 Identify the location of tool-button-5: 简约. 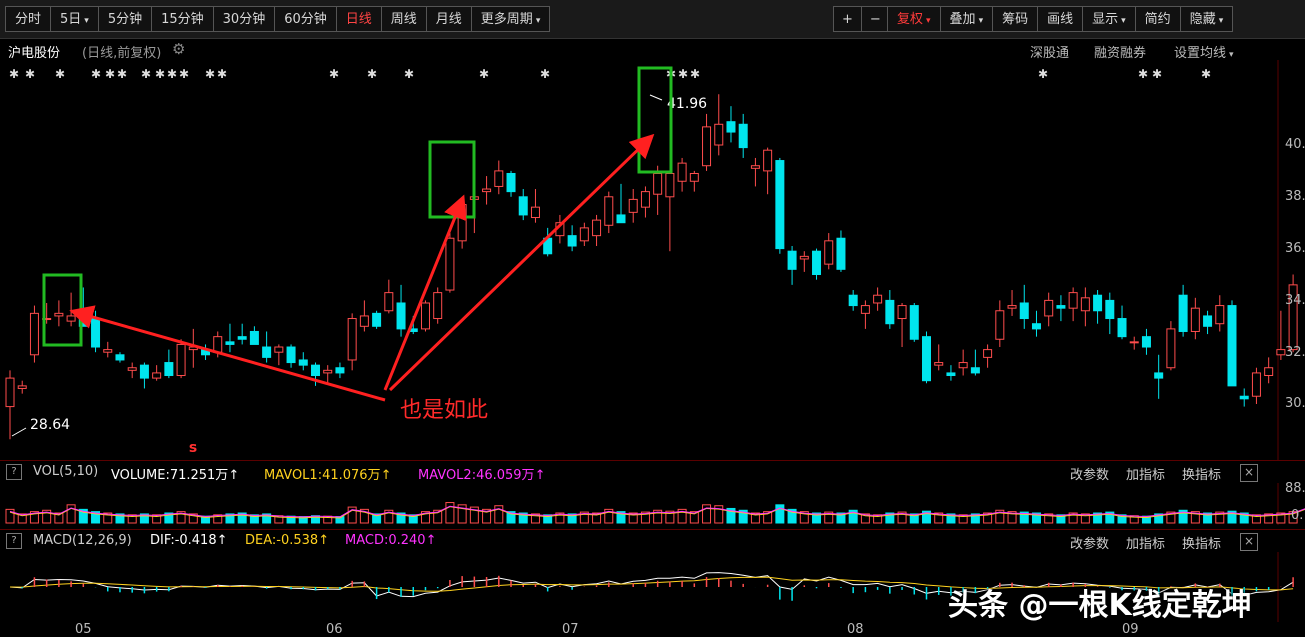
(1157, 19).